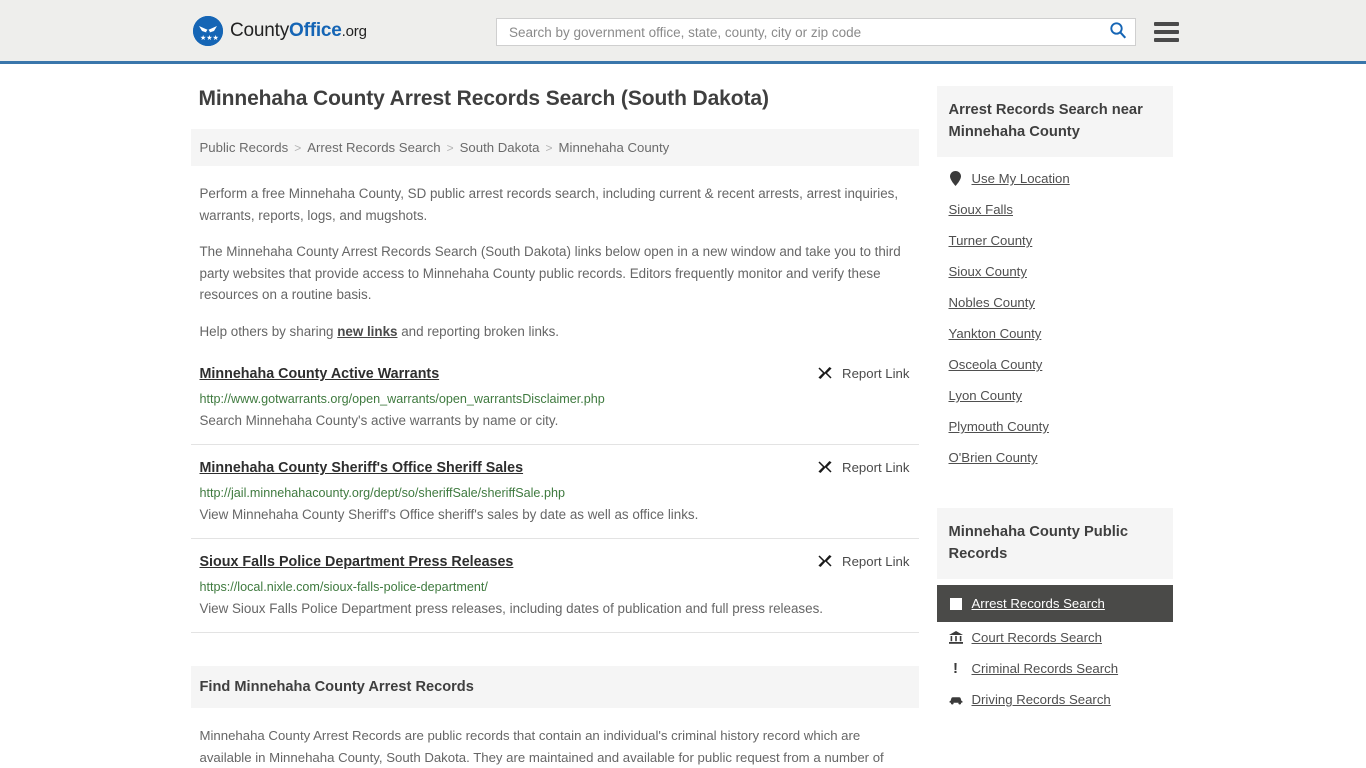 This screenshot has height=768, width=1366. I want to click on share-text-after: and reporting broken links., so click(478, 331).